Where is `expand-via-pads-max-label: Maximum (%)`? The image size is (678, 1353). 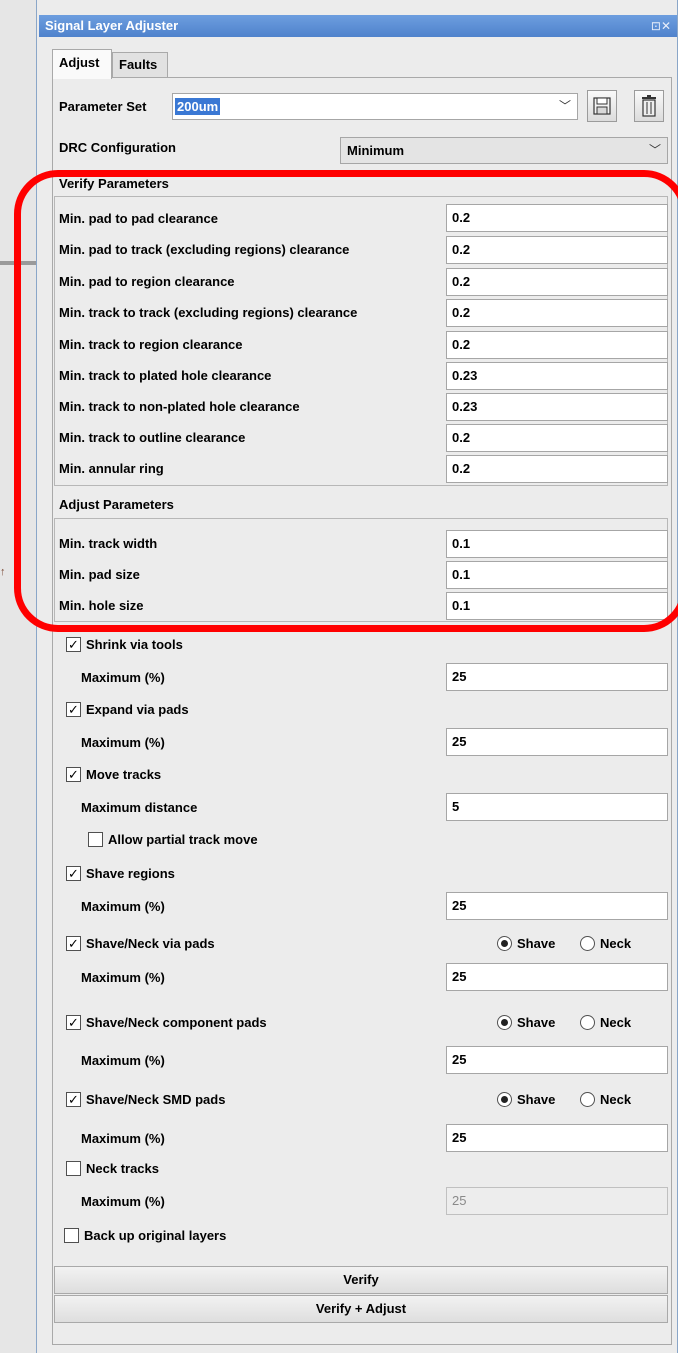 expand-via-pads-max-label: Maximum (%) is located at coordinates (123, 742).